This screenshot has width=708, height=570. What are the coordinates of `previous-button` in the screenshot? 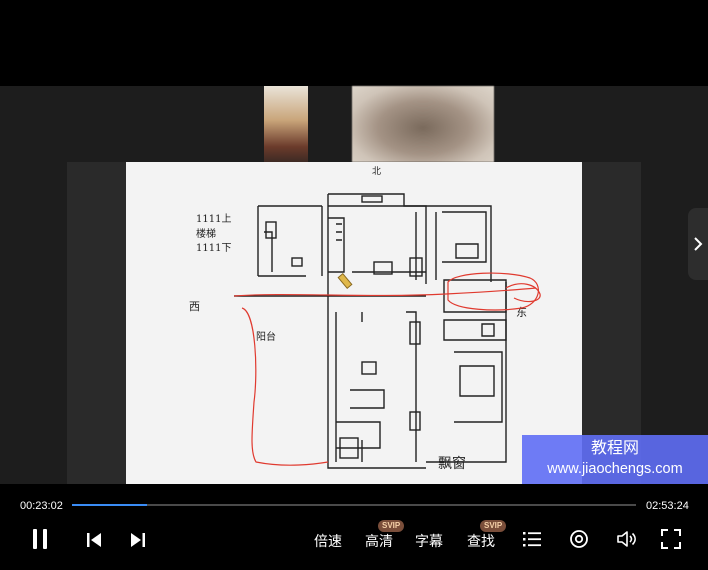 It's located at (94, 542).